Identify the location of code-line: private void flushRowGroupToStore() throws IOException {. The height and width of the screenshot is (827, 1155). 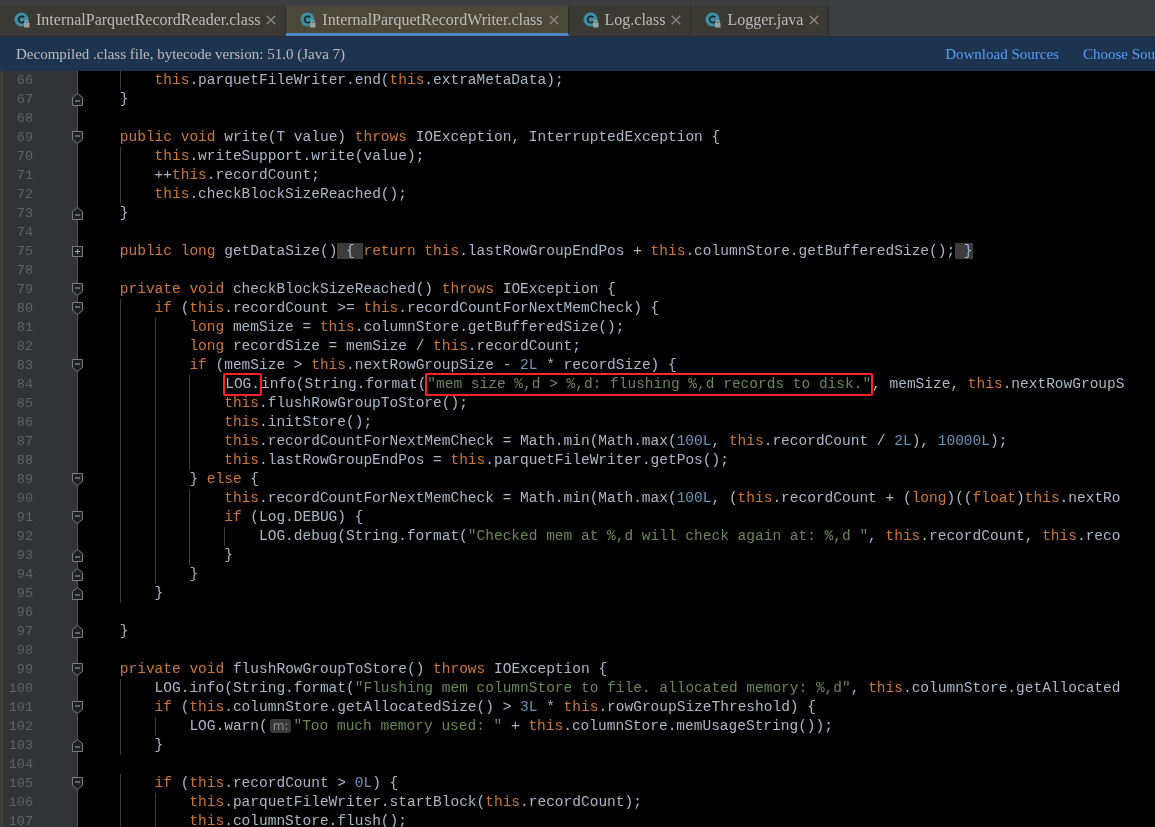
(363, 669).